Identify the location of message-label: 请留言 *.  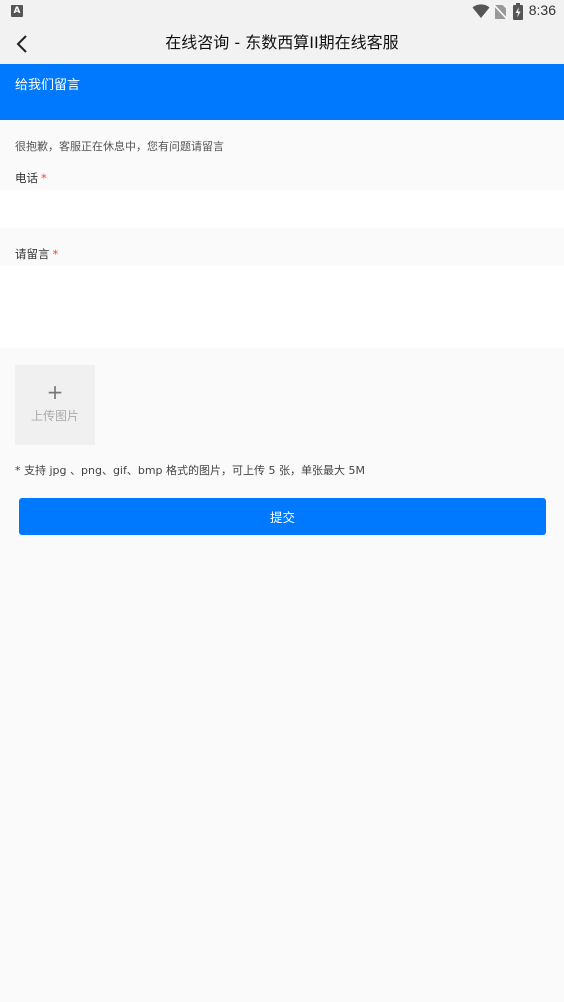
(36, 254).